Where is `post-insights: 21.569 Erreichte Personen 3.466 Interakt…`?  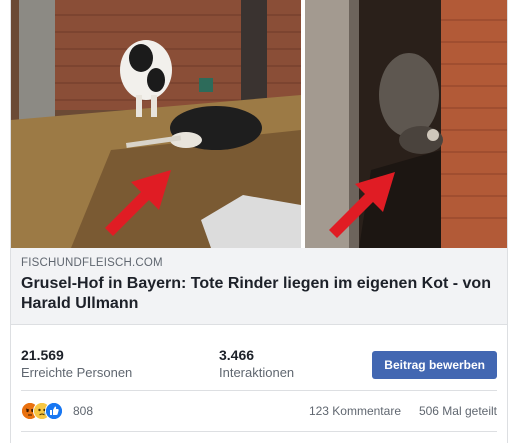
post-insights: 21.569 Erreichte Personen 3.466 Interakt… is located at coordinates (259, 362).